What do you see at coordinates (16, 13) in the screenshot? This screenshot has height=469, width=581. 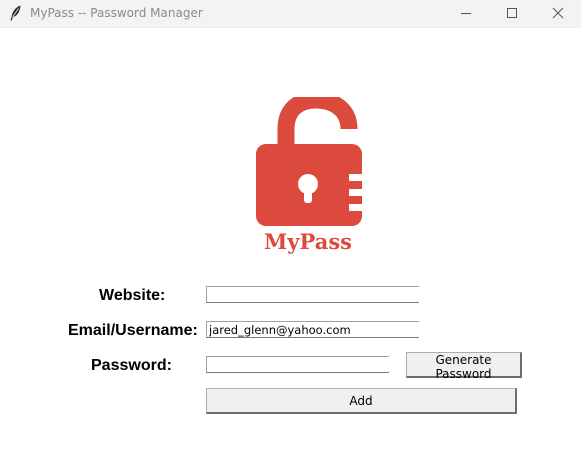 I see `feather-icon` at bounding box center [16, 13].